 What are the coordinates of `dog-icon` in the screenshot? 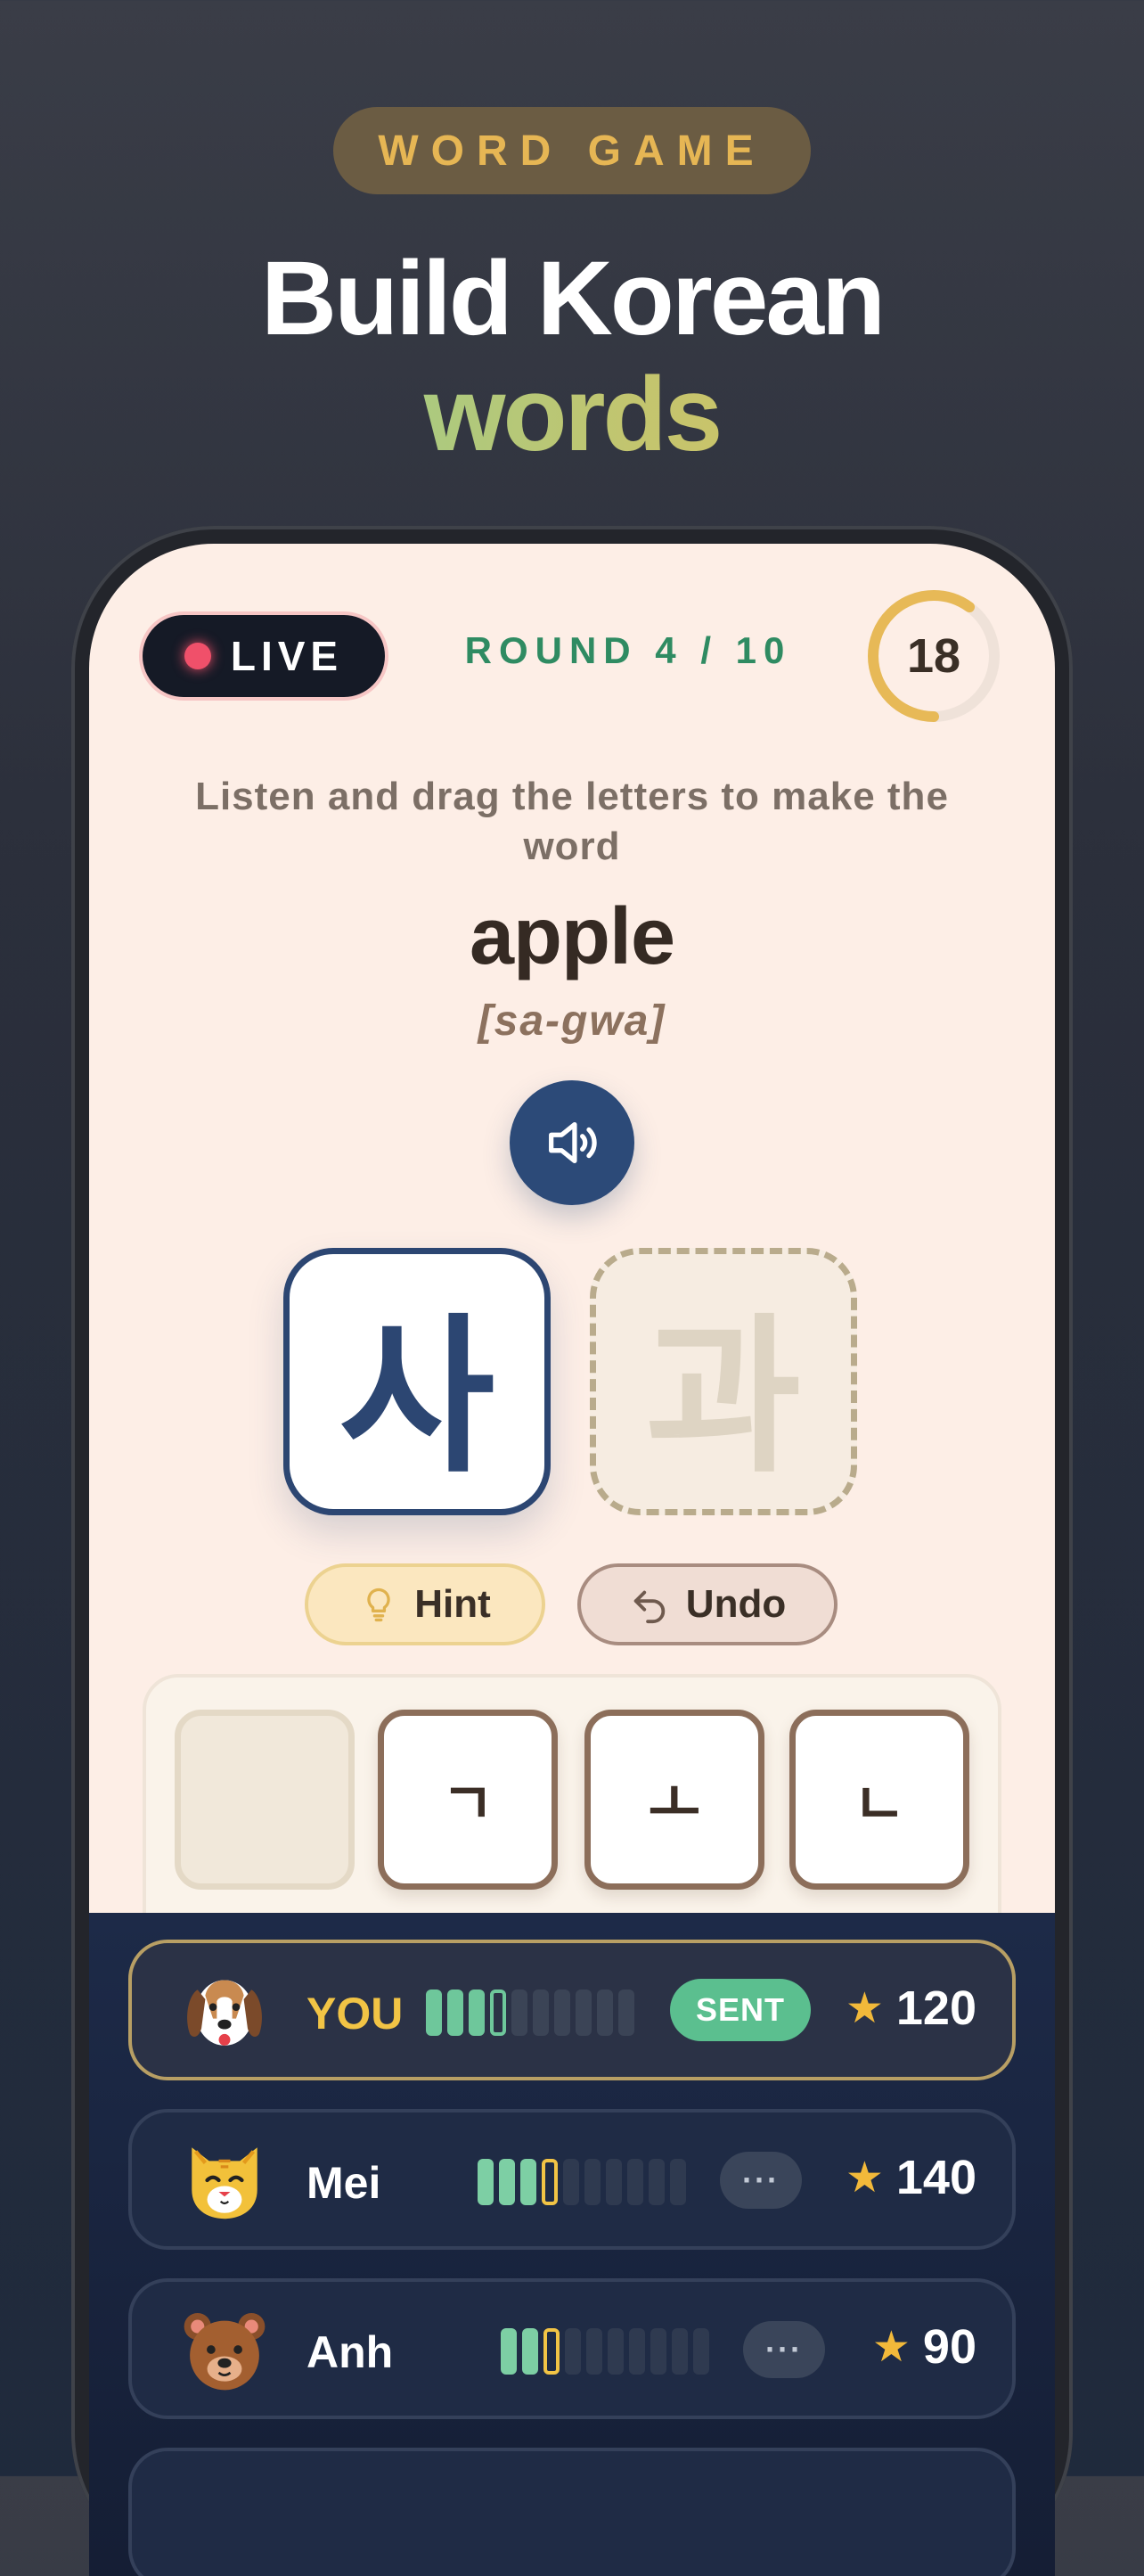 It's located at (224, 2013).